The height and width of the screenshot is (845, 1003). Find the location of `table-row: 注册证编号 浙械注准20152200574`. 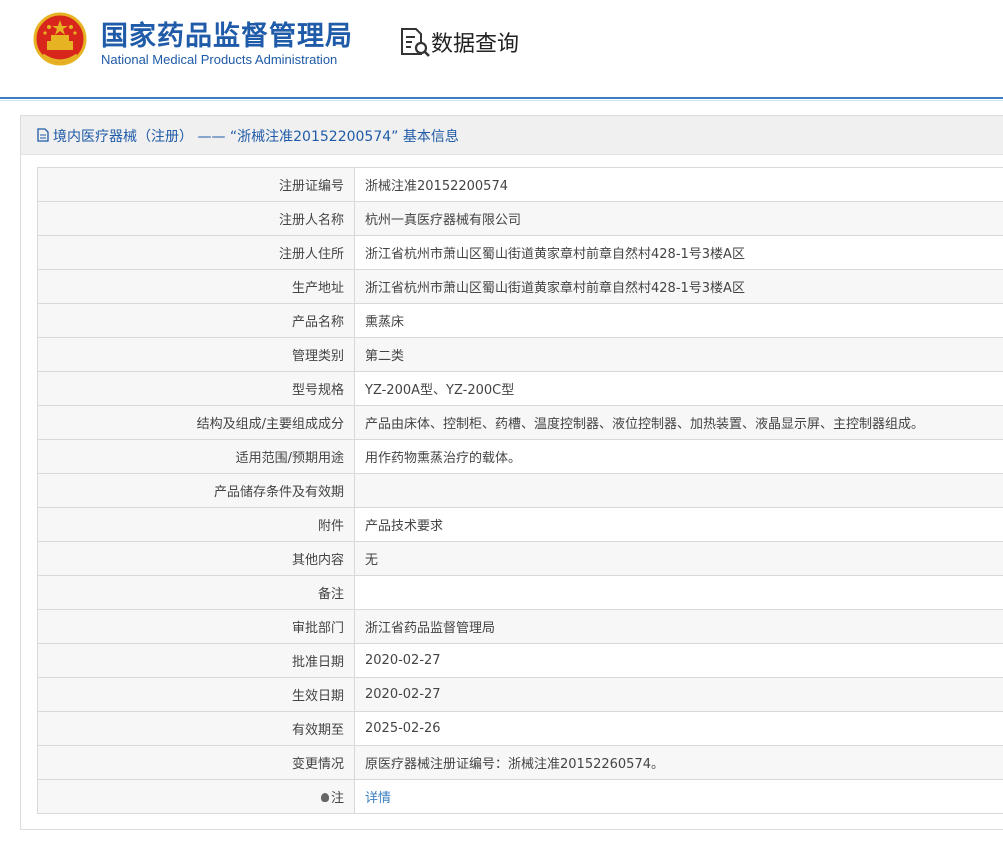

table-row: 注册证编号 浙械注准20152200574 is located at coordinates (520, 184).